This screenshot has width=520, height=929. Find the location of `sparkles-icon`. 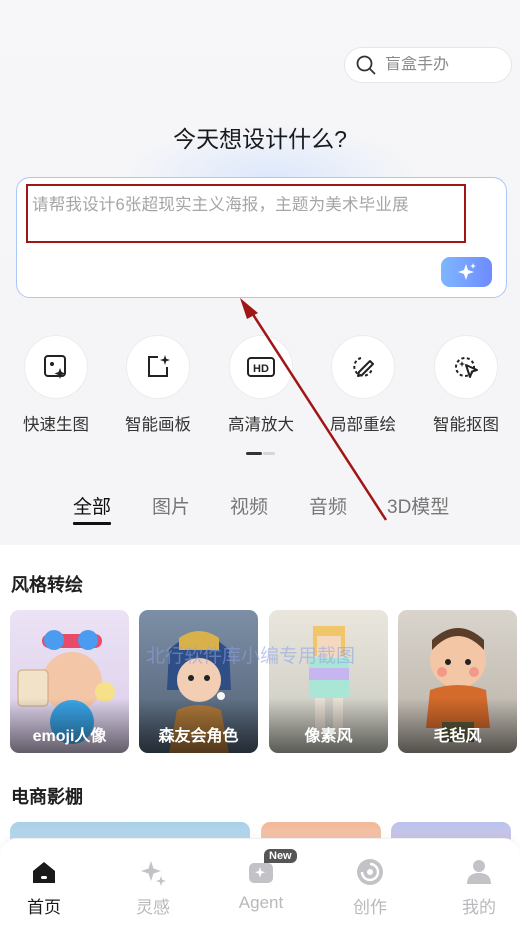

sparkles-icon is located at coordinates (153, 873).